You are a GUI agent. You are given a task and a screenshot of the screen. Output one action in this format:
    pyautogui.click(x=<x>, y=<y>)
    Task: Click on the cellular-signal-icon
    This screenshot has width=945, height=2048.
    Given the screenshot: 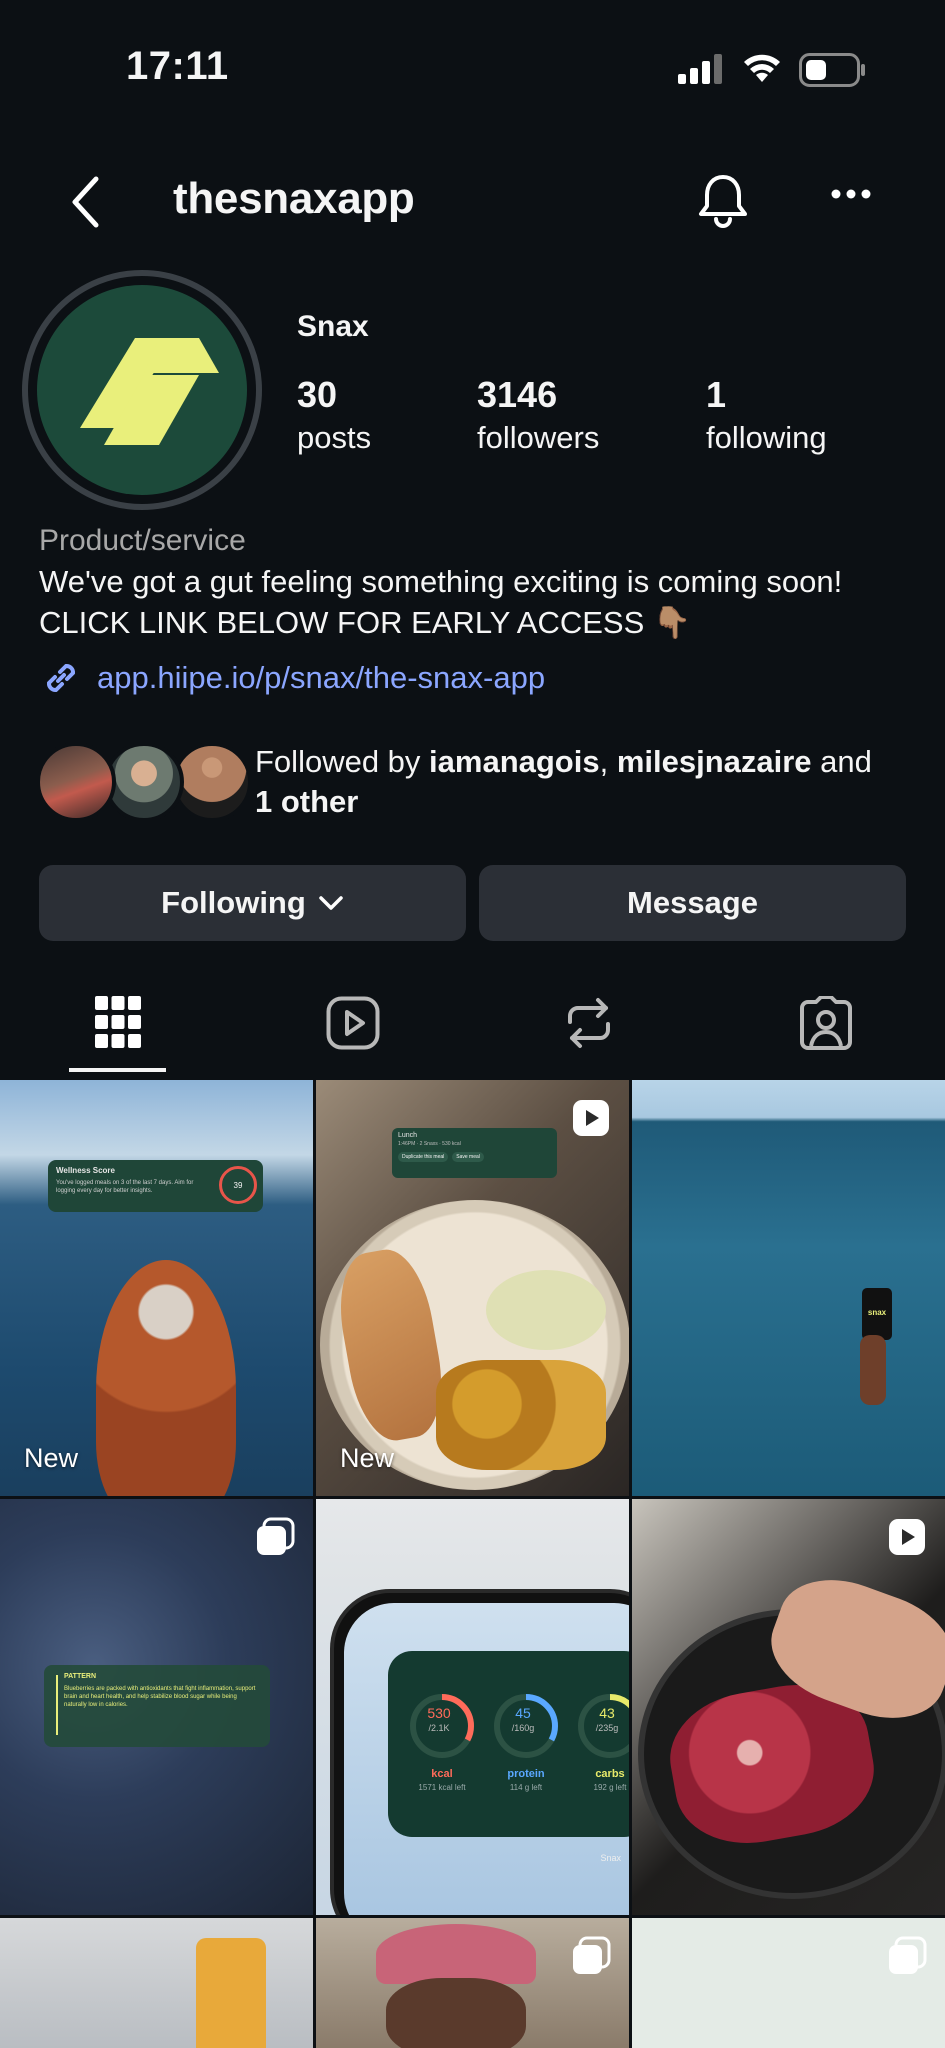 What is the action you would take?
    pyautogui.click(x=700, y=69)
    